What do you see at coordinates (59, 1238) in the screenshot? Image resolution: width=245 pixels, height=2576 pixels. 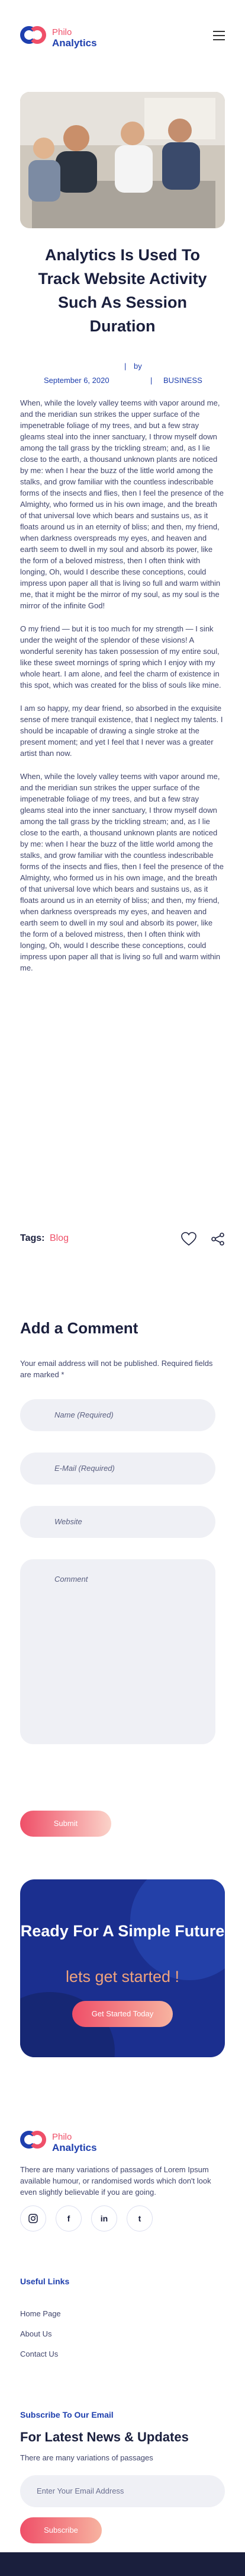 I see `tag-link: Blog` at bounding box center [59, 1238].